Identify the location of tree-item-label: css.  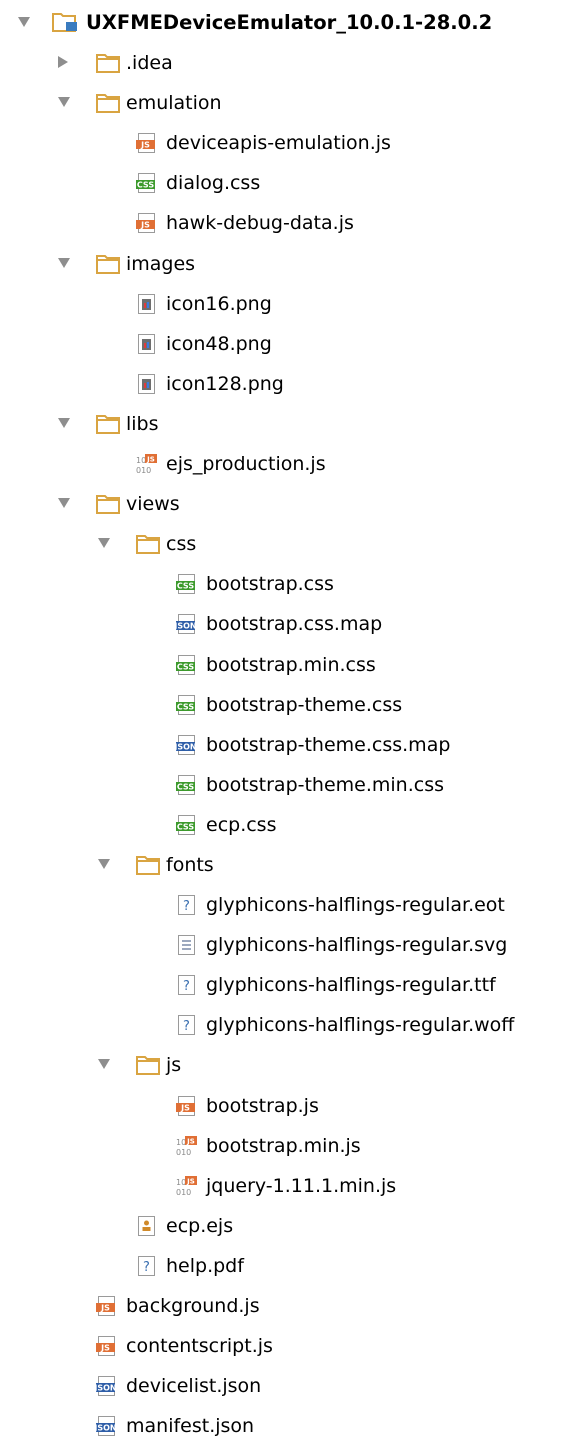
(181, 544).